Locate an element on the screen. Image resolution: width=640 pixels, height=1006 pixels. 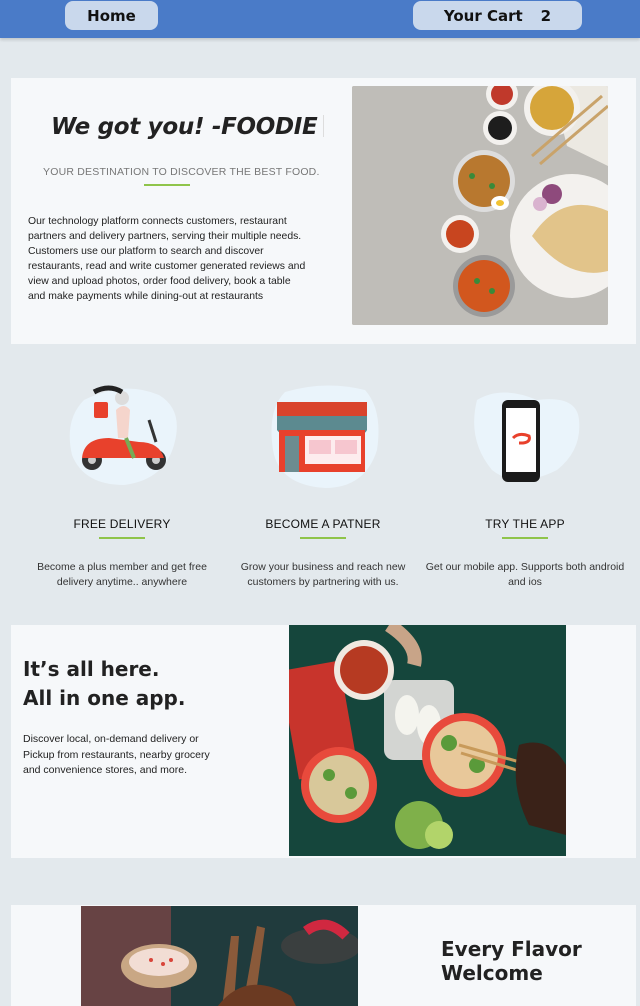
feature-title-try-app: TRY THE APP is located at coordinates (525, 524).